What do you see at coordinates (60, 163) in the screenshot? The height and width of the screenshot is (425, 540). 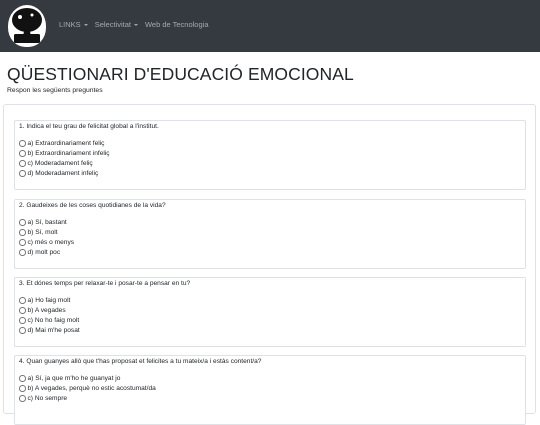 I see `option-label: c) Moderadament feliç` at bounding box center [60, 163].